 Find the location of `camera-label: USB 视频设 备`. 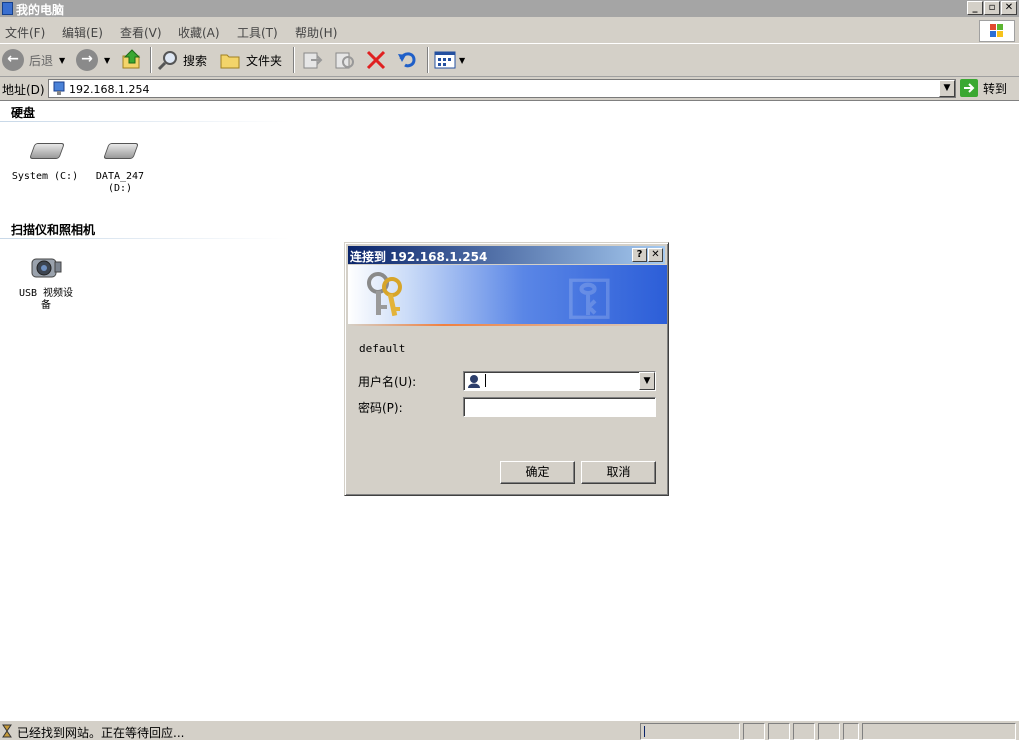

camera-label: USB 视频设 备 is located at coordinates (46, 299).